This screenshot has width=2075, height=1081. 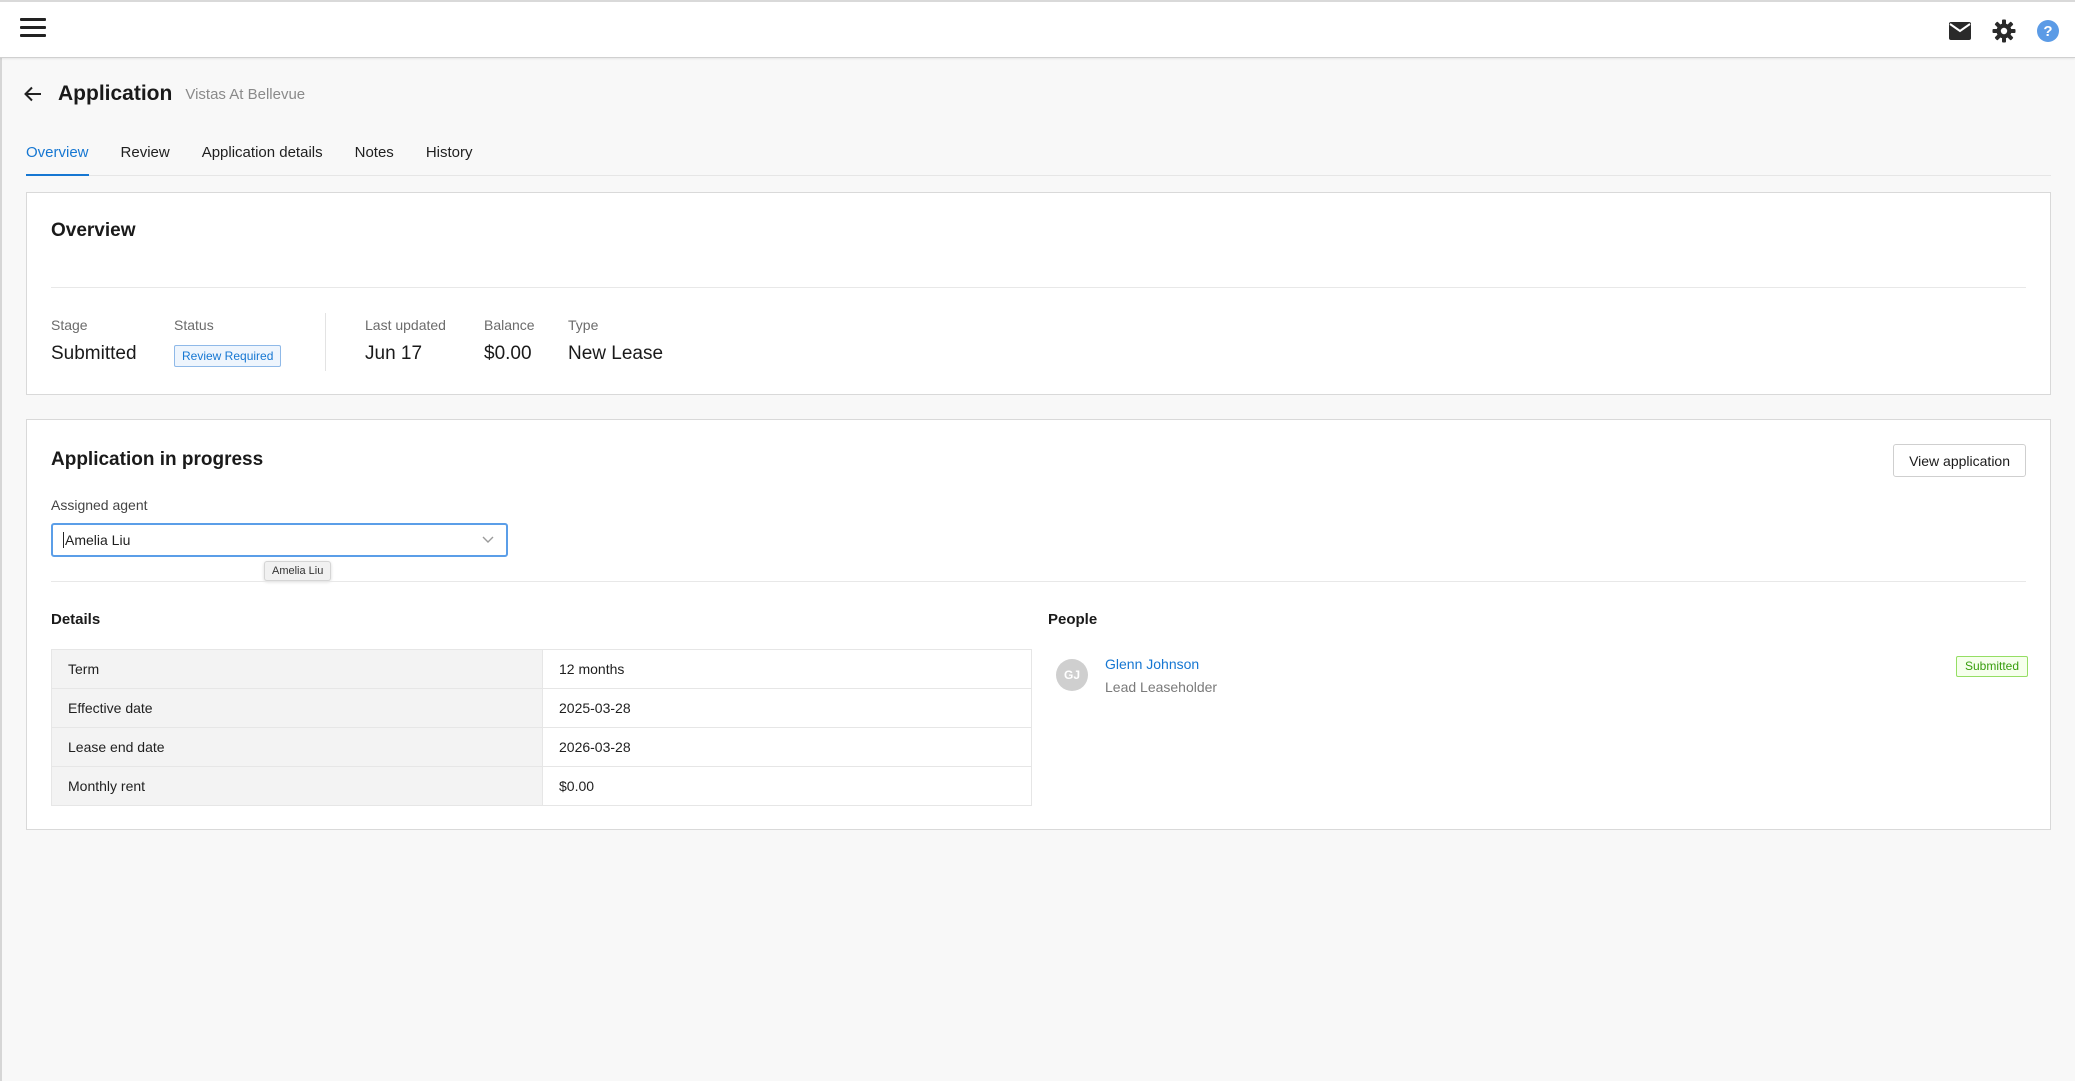 What do you see at coordinates (1072, 675) in the screenshot?
I see `avatar: GJ` at bounding box center [1072, 675].